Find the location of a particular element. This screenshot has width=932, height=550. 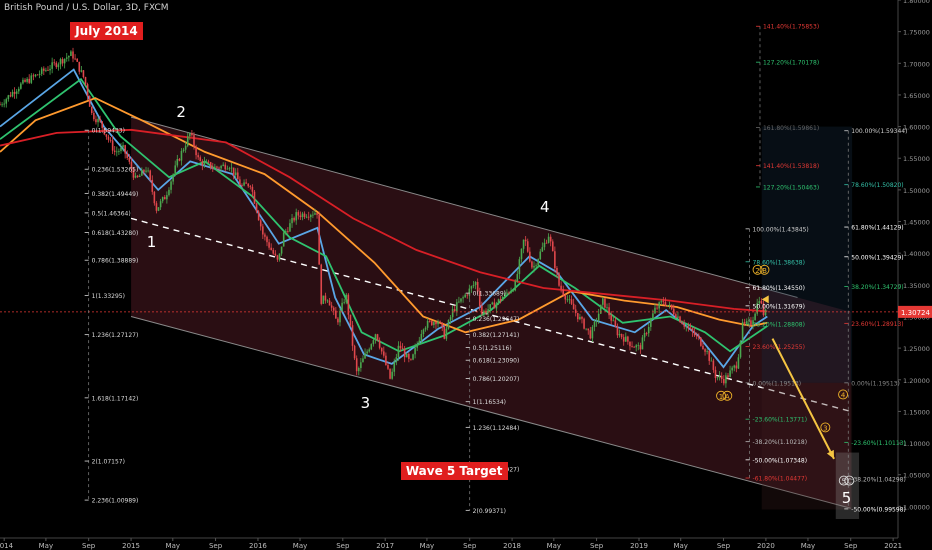

fib-level-label: 1(1.33295) is located at coordinates (108, 296).